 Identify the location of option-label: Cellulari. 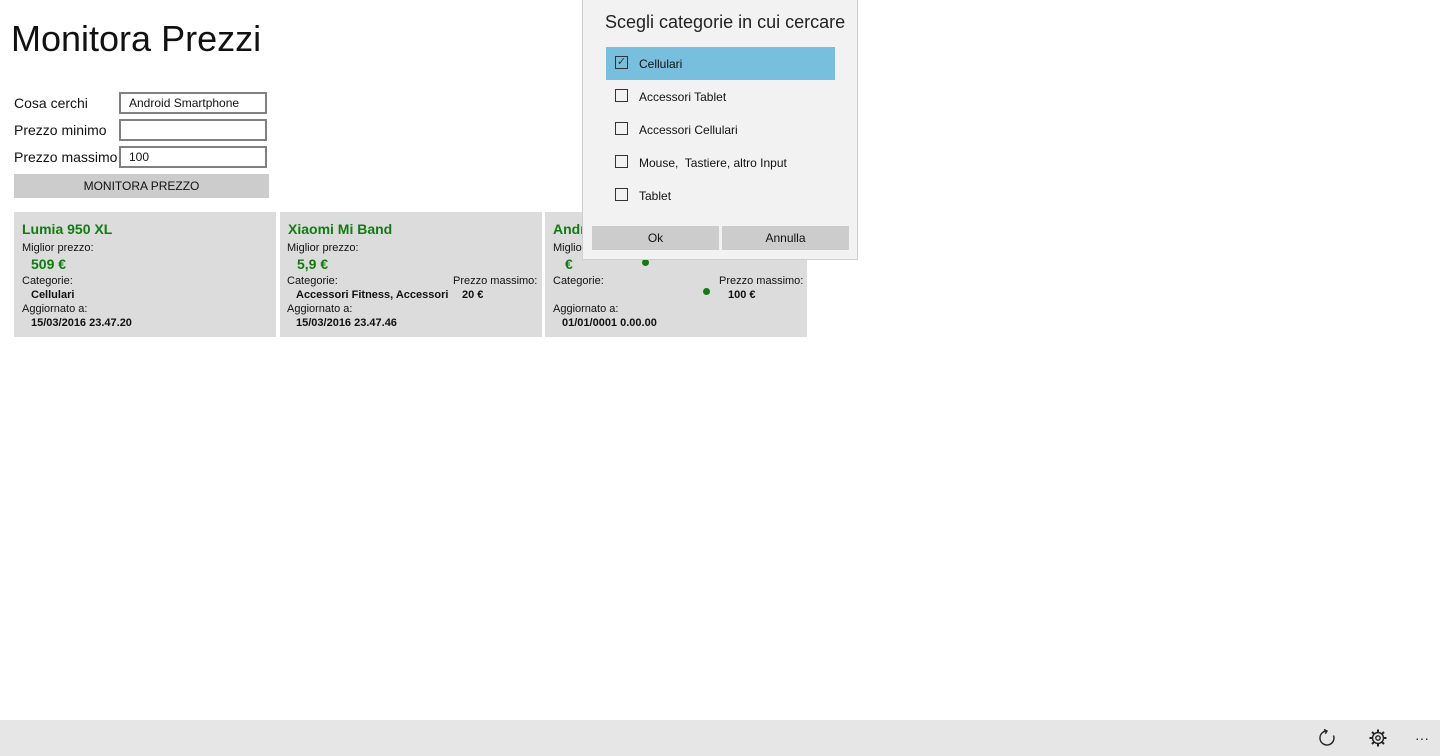
(661, 64).